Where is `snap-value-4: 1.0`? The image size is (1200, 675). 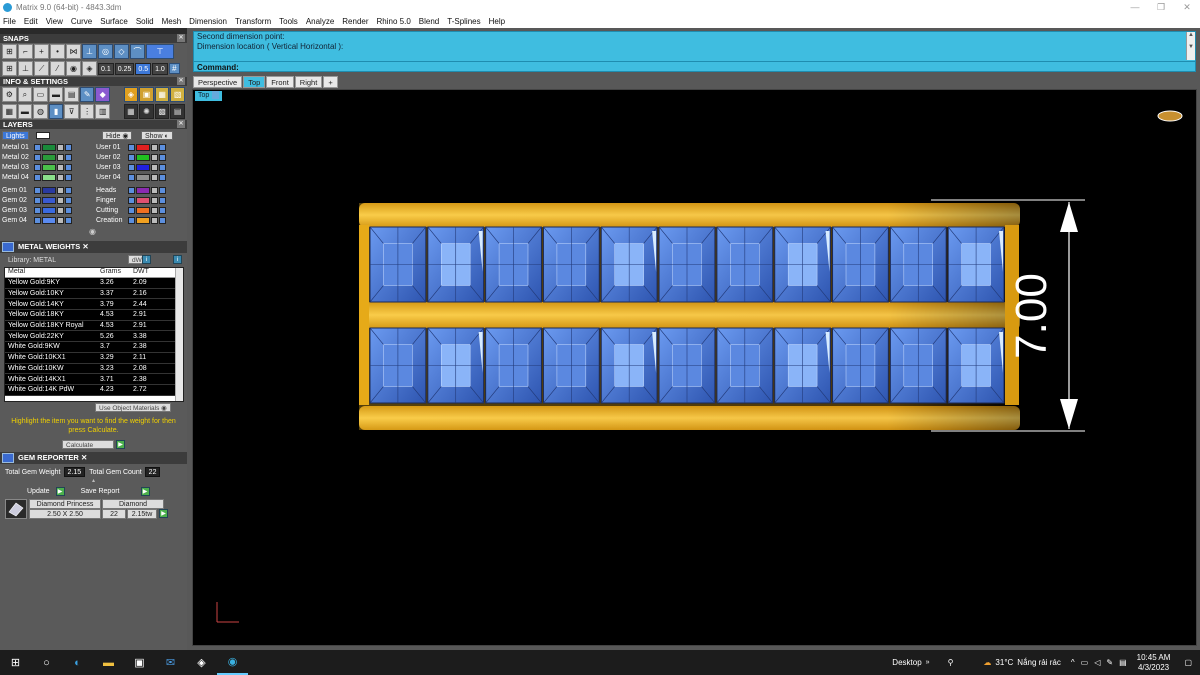 snap-value-4: 1.0 is located at coordinates (160, 68).